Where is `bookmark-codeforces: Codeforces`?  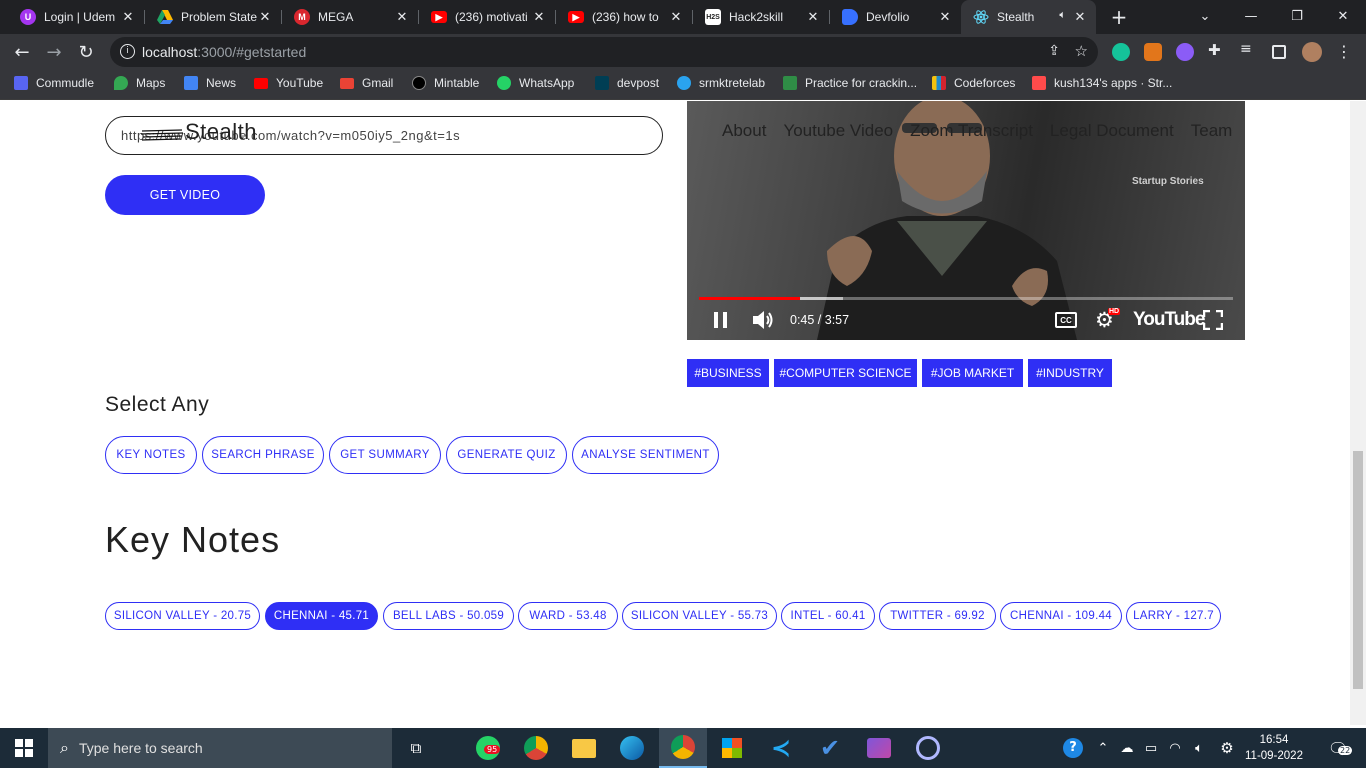
bookmark-codeforces: Codeforces is located at coordinates (973, 83).